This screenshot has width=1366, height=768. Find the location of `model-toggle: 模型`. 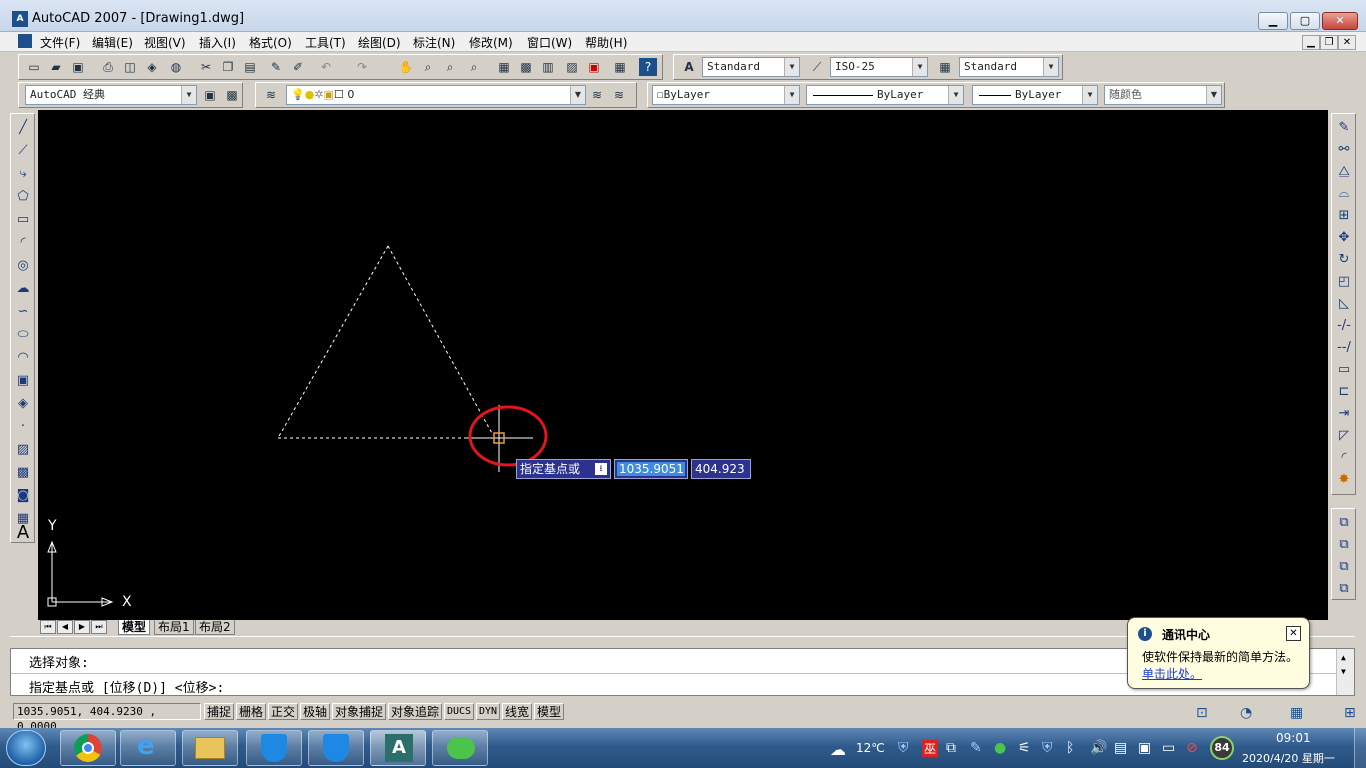

model-toggle: 模型 is located at coordinates (549, 711).